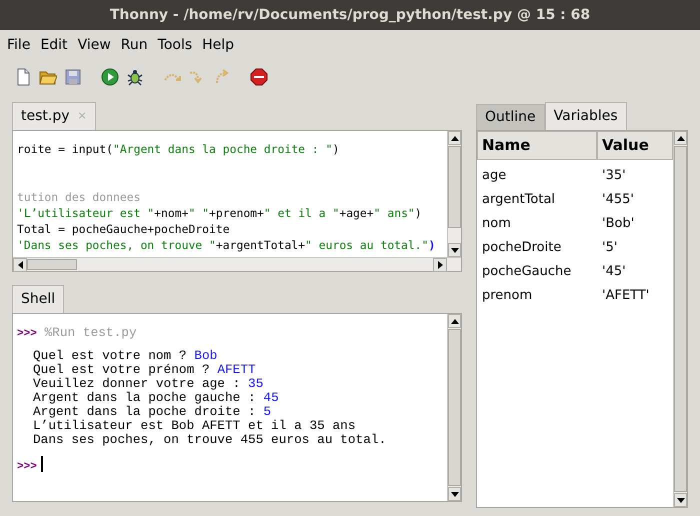 The image size is (700, 516). What do you see at coordinates (135, 77) in the screenshot?
I see `bug-icon` at bounding box center [135, 77].